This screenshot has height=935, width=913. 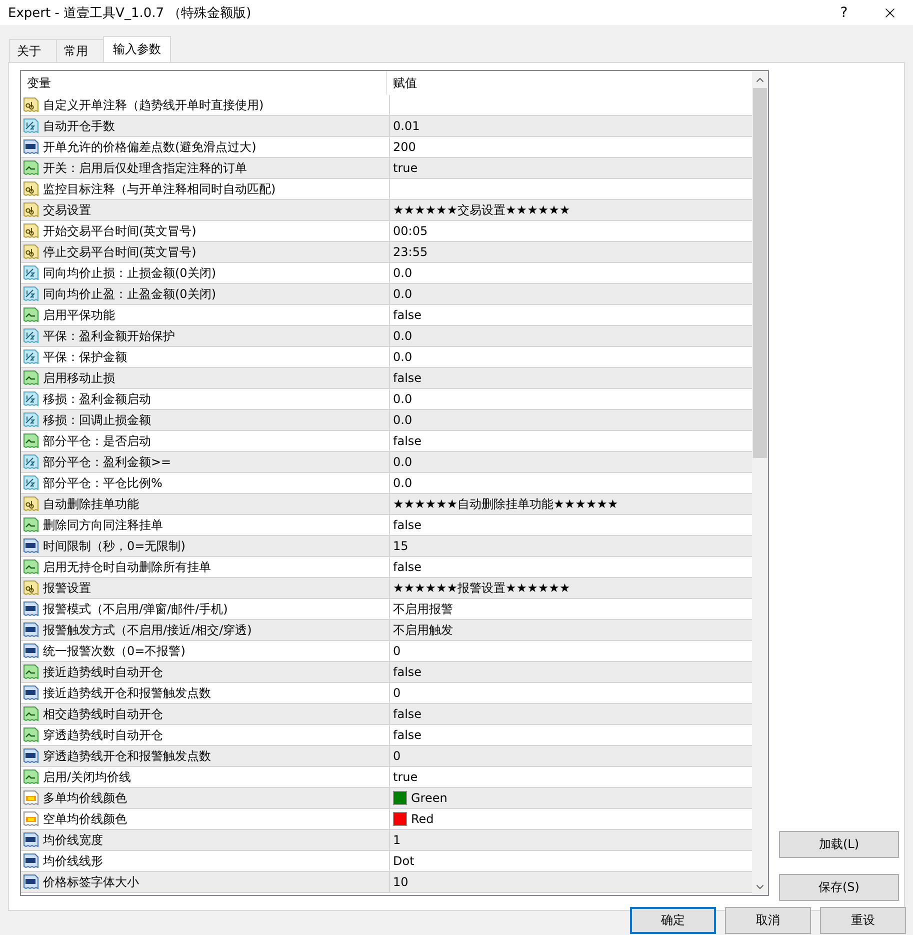 What do you see at coordinates (386, 357) in the screenshot?
I see `table-row: 平保：保护金额 0.0` at bounding box center [386, 357].